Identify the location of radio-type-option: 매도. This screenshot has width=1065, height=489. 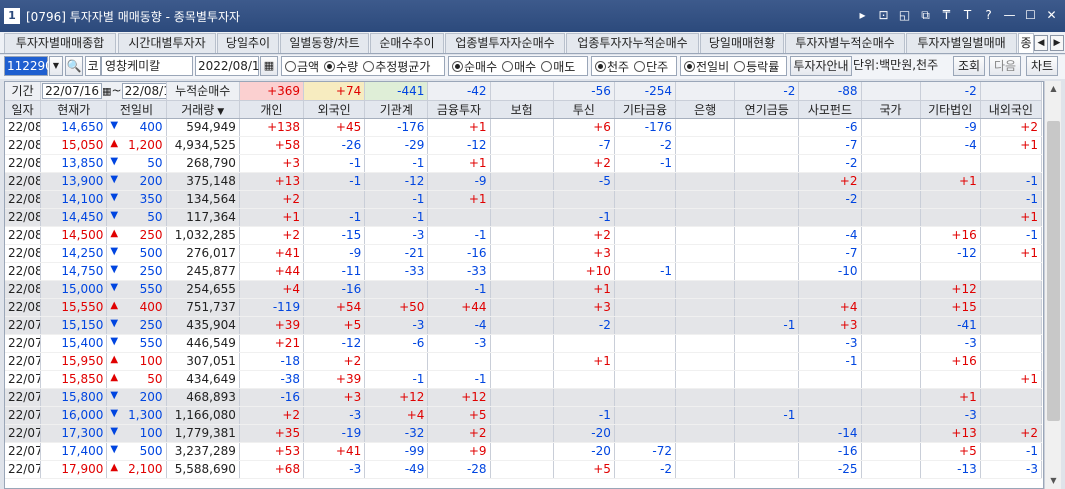
(558, 66).